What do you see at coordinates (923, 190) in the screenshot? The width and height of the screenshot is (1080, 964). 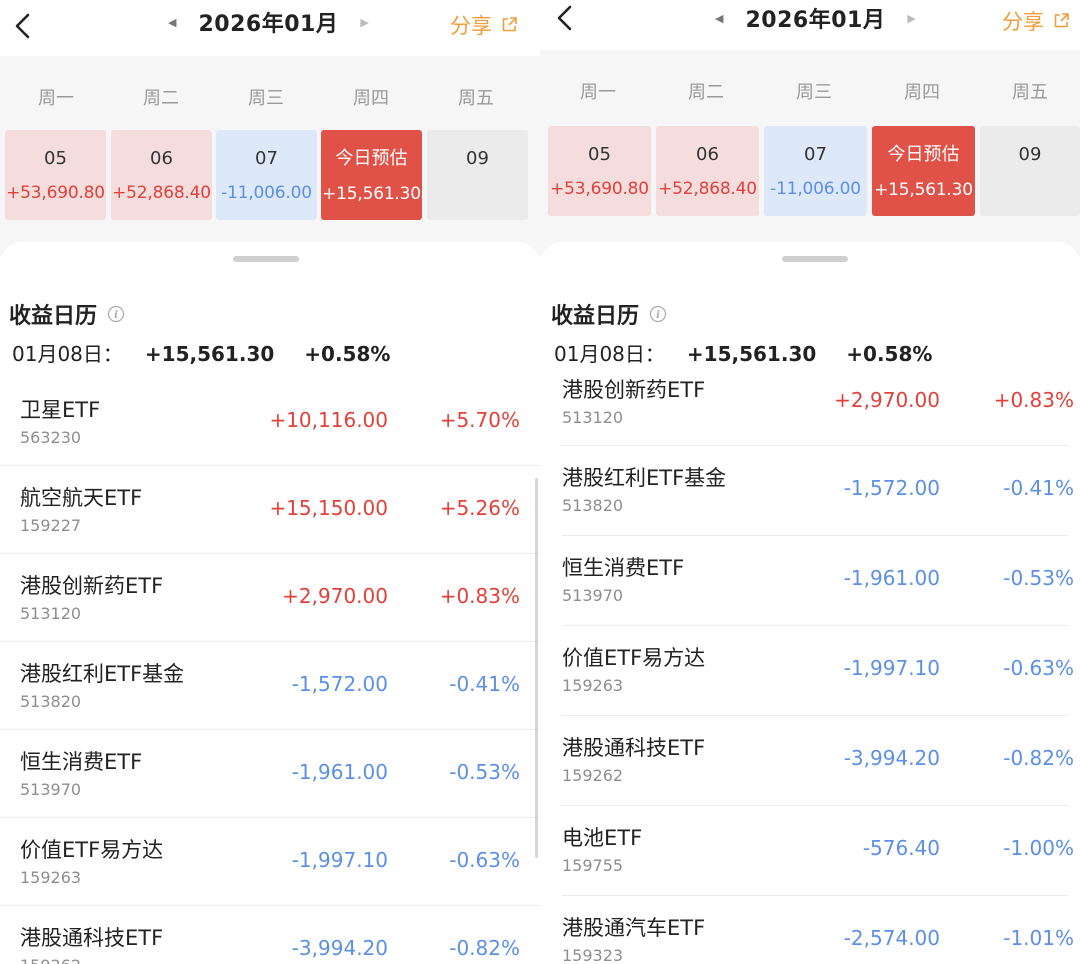 I see `day-profit: +15,561.30` at bounding box center [923, 190].